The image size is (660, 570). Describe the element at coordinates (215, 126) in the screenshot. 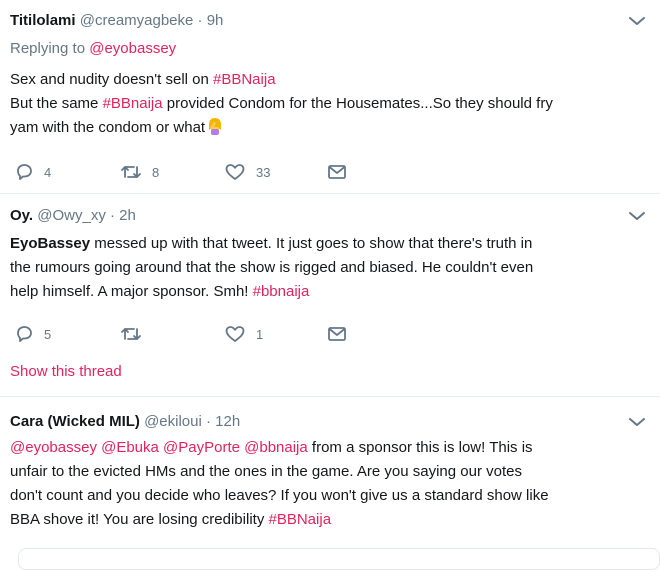

I see `woman-facepalming-emoji` at that location.